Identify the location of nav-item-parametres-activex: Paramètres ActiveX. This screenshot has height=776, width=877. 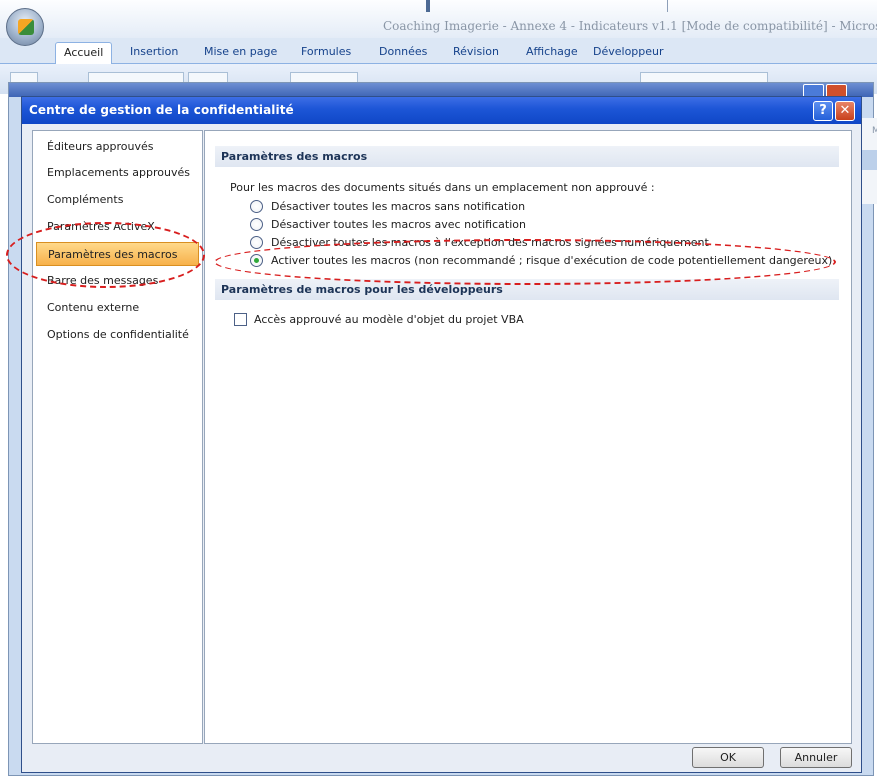
(117, 227).